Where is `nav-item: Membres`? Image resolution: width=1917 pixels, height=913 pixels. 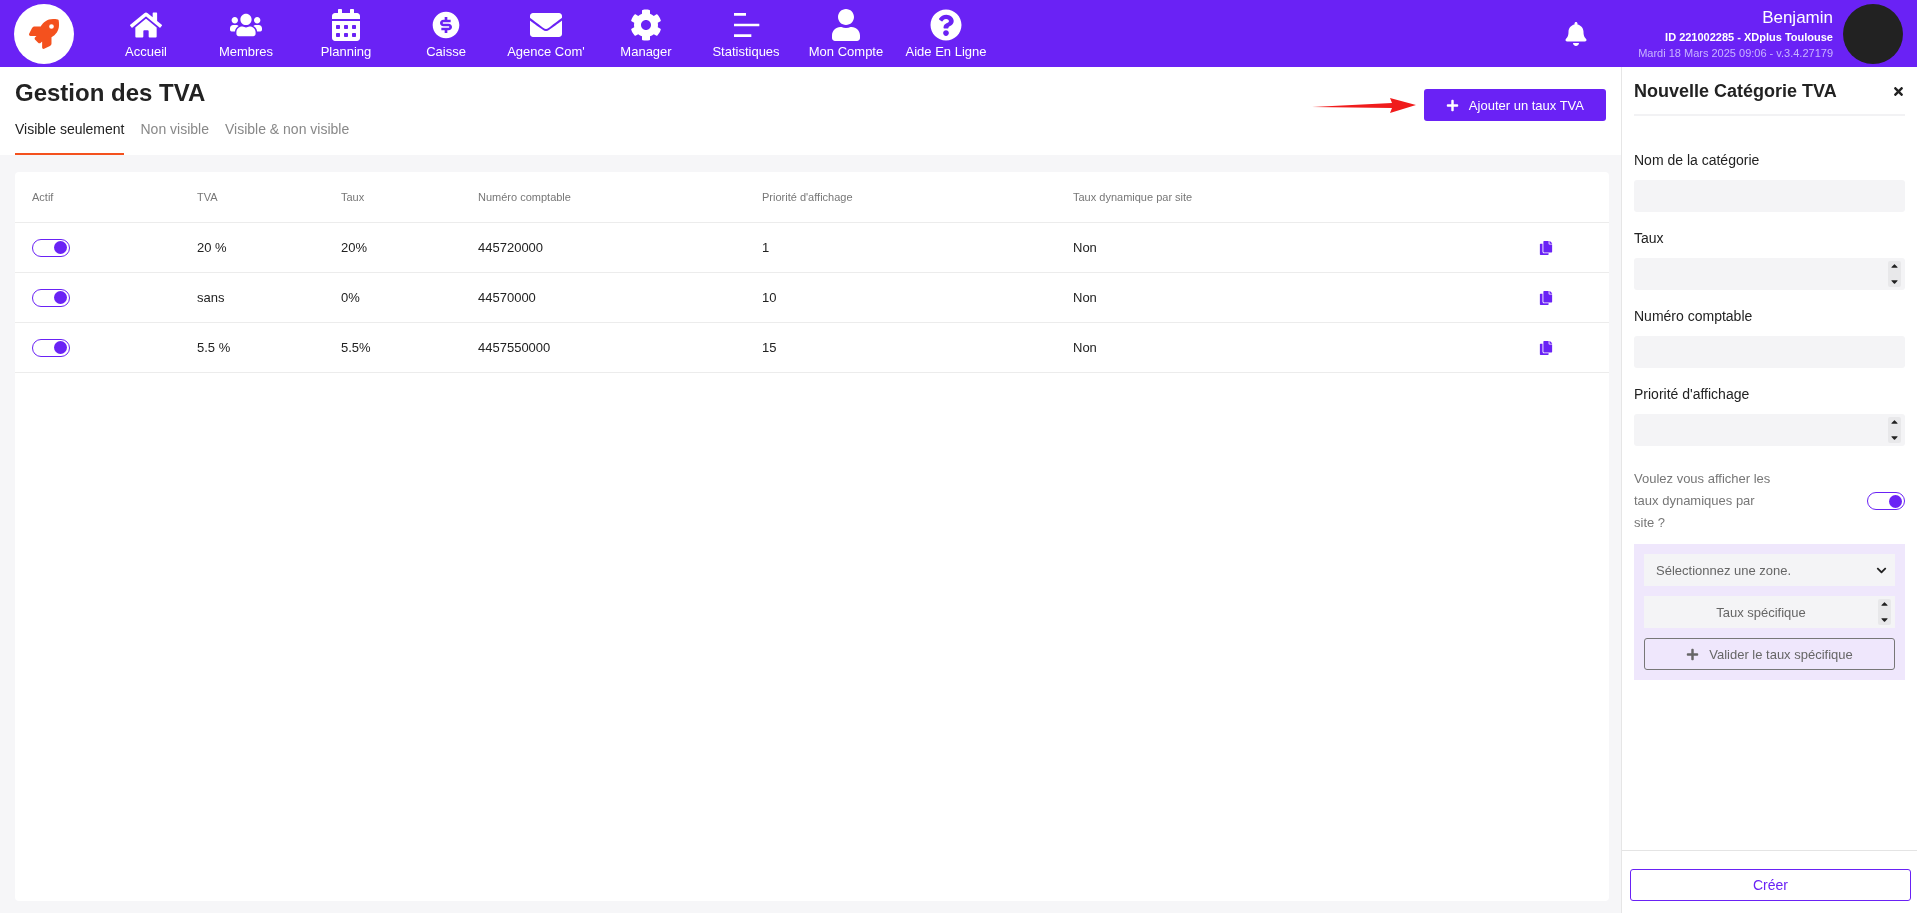 nav-item: Membres is located at coordinates (246, 33).